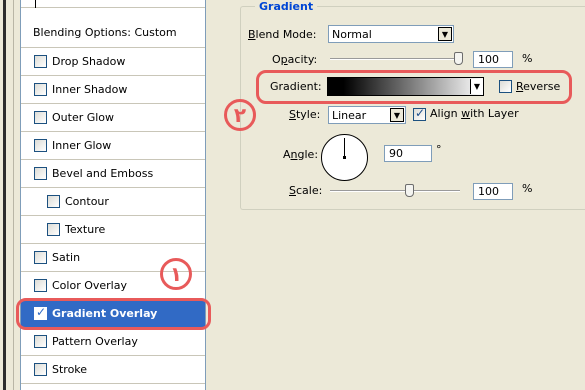 Image resolution: width=585 pixels, height=390 pixels. I want to click on gradient-overlay-highlight, so click(113, 314).